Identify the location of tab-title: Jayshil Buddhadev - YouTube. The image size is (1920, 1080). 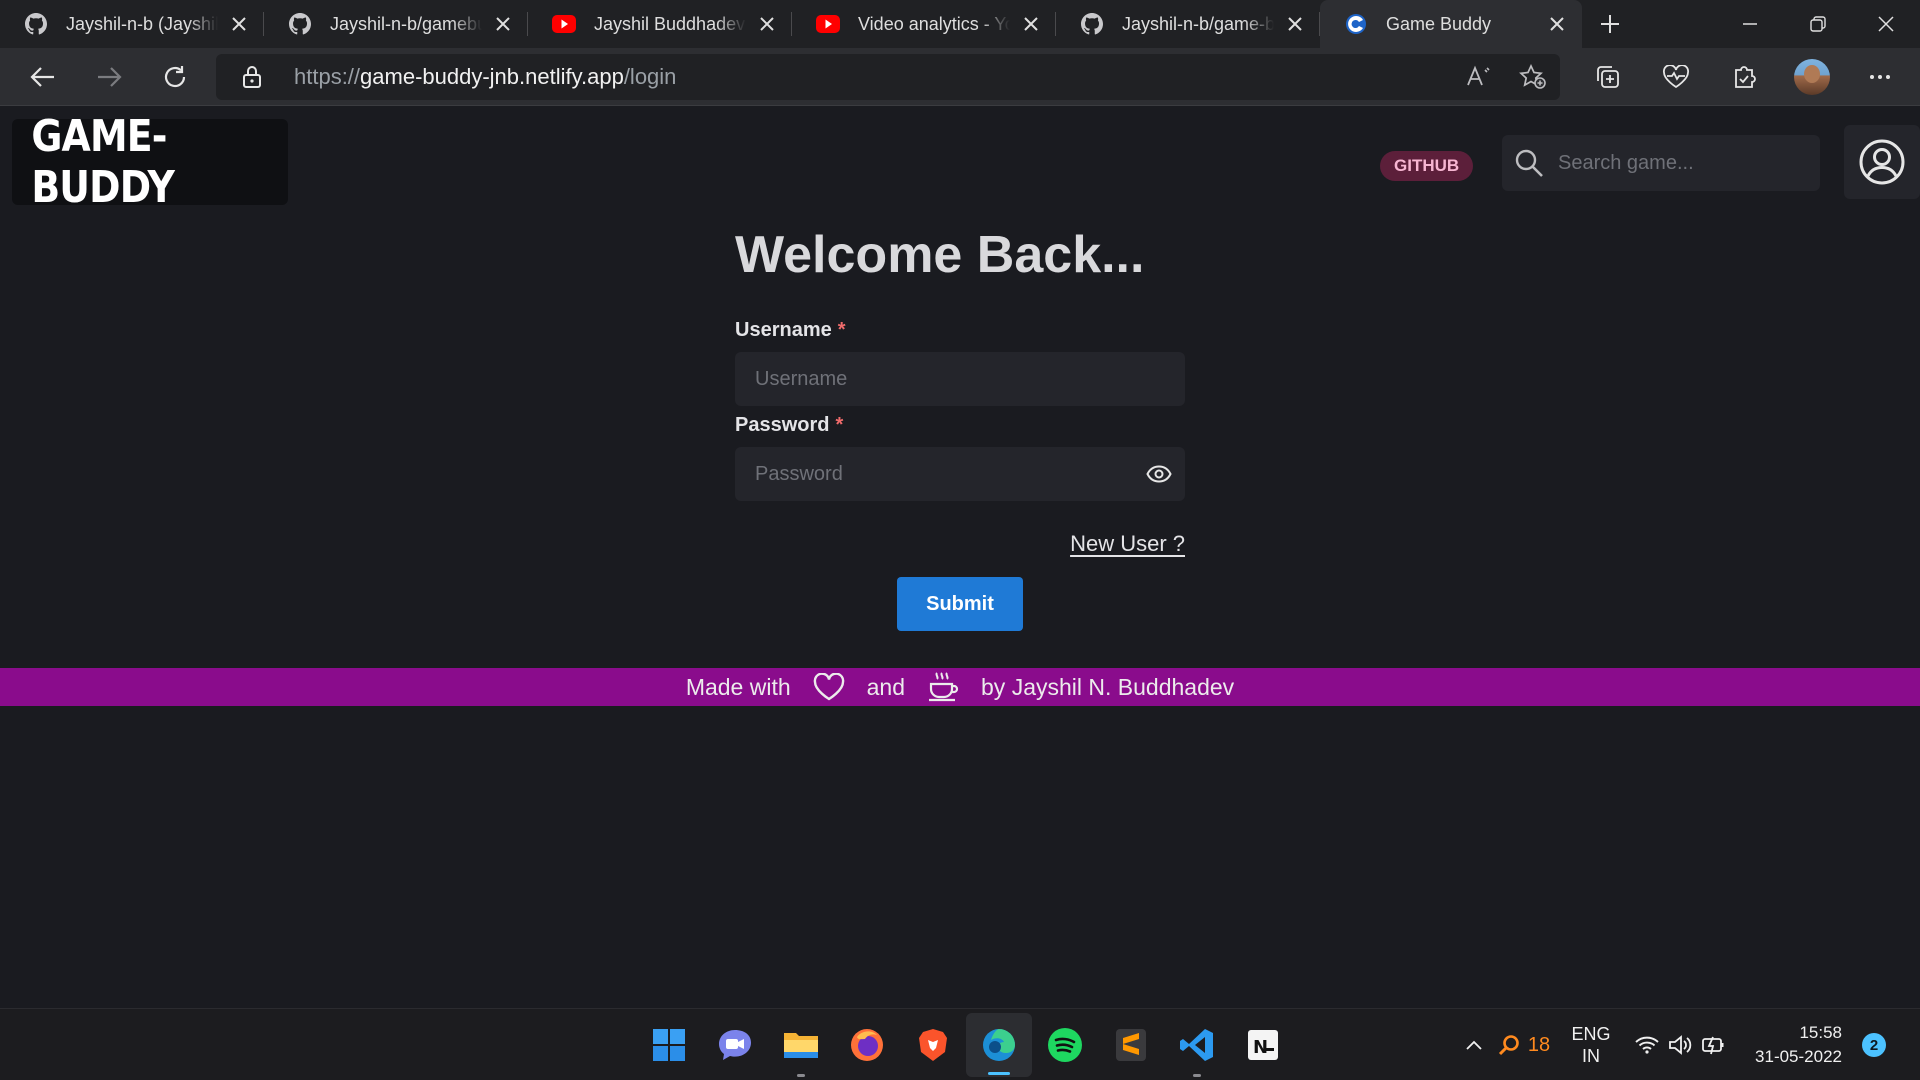
(670, 24).